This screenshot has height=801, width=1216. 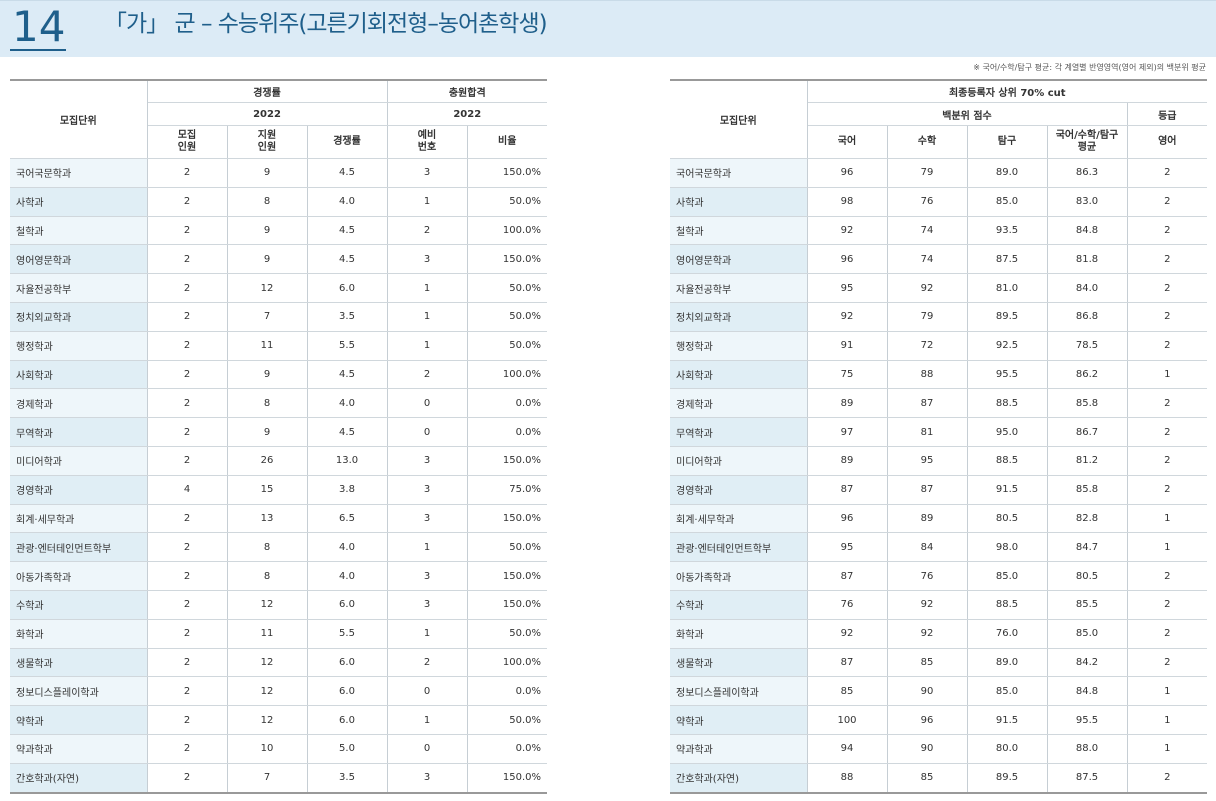 I want to click on average-cell: 82.8, so click(x=1087, y=519).